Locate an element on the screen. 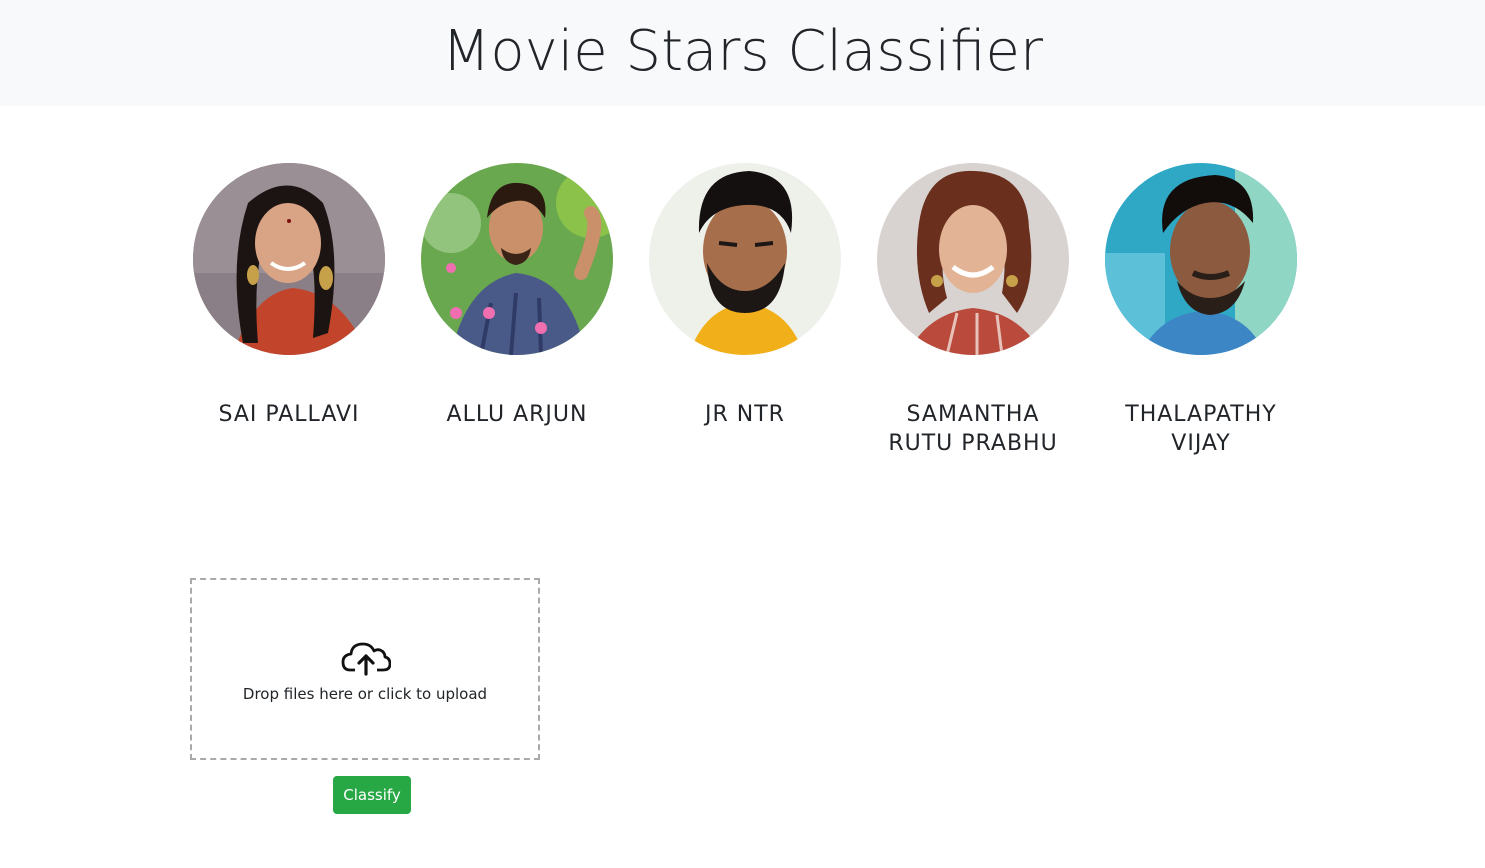  header-banner: Movie Stars Classifier is located at coordinates (742, 53).